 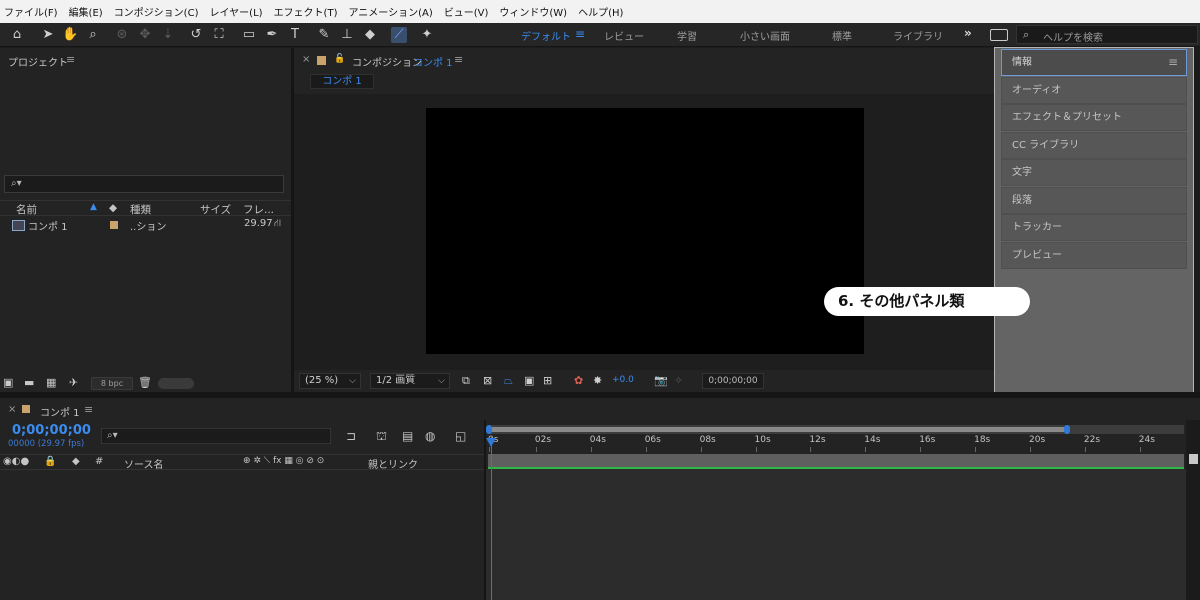 I want to click on time-navigator-end-handle, so click(x=1067, y=429).